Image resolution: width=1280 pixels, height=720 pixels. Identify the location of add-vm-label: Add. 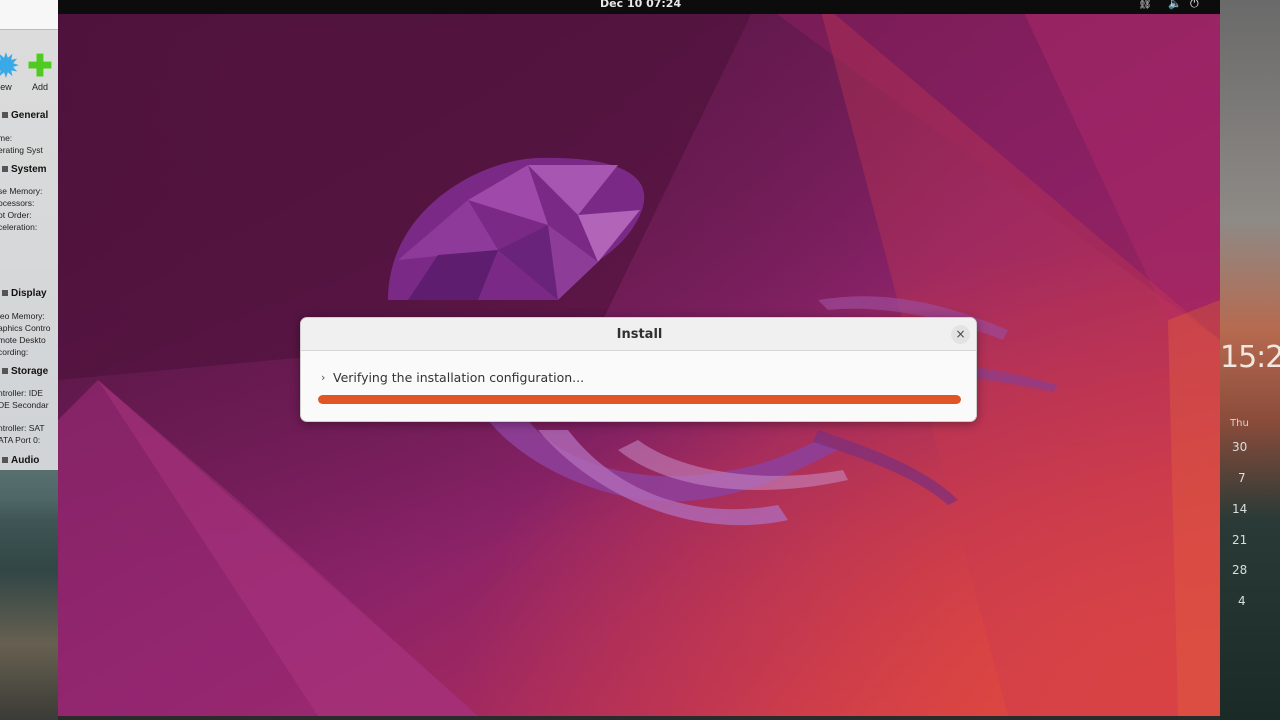
(39, 87).